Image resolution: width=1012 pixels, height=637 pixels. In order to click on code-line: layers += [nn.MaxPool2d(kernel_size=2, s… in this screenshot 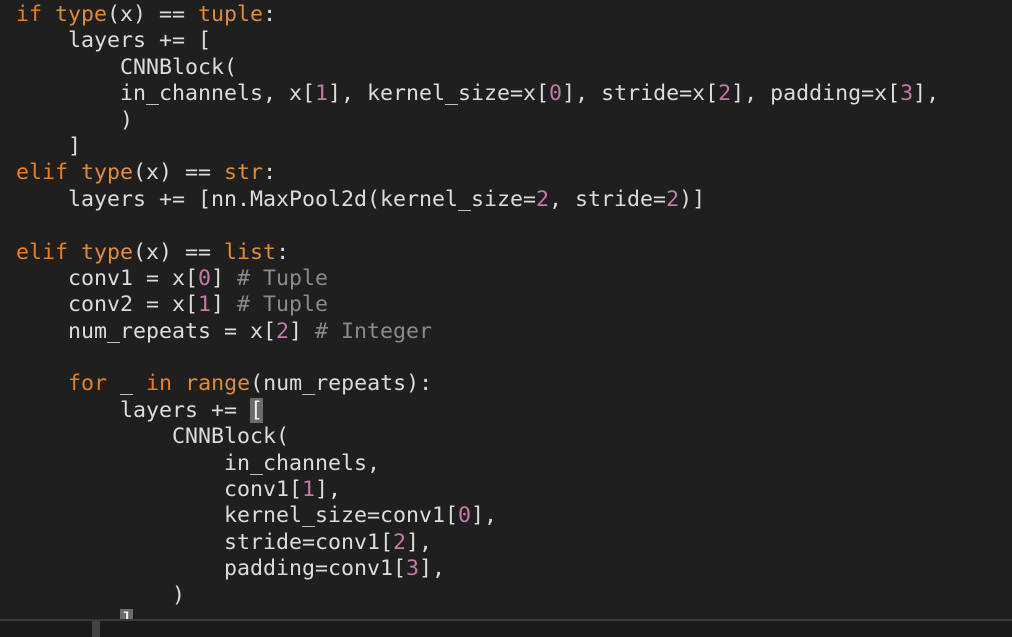, I will do `click(477, 200)`.